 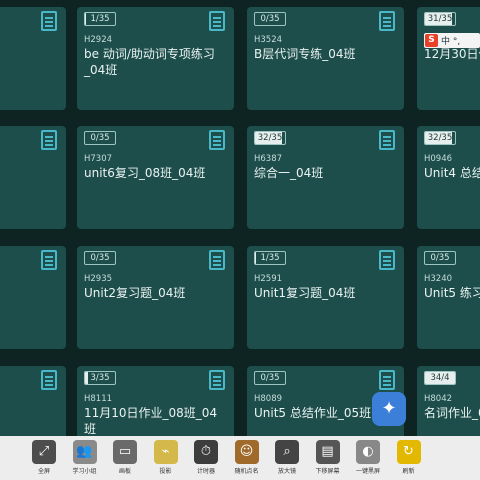 I want to click on toolbar-item-blackscreen: ◐ 一键黑屏, so click(x=368, y=460).